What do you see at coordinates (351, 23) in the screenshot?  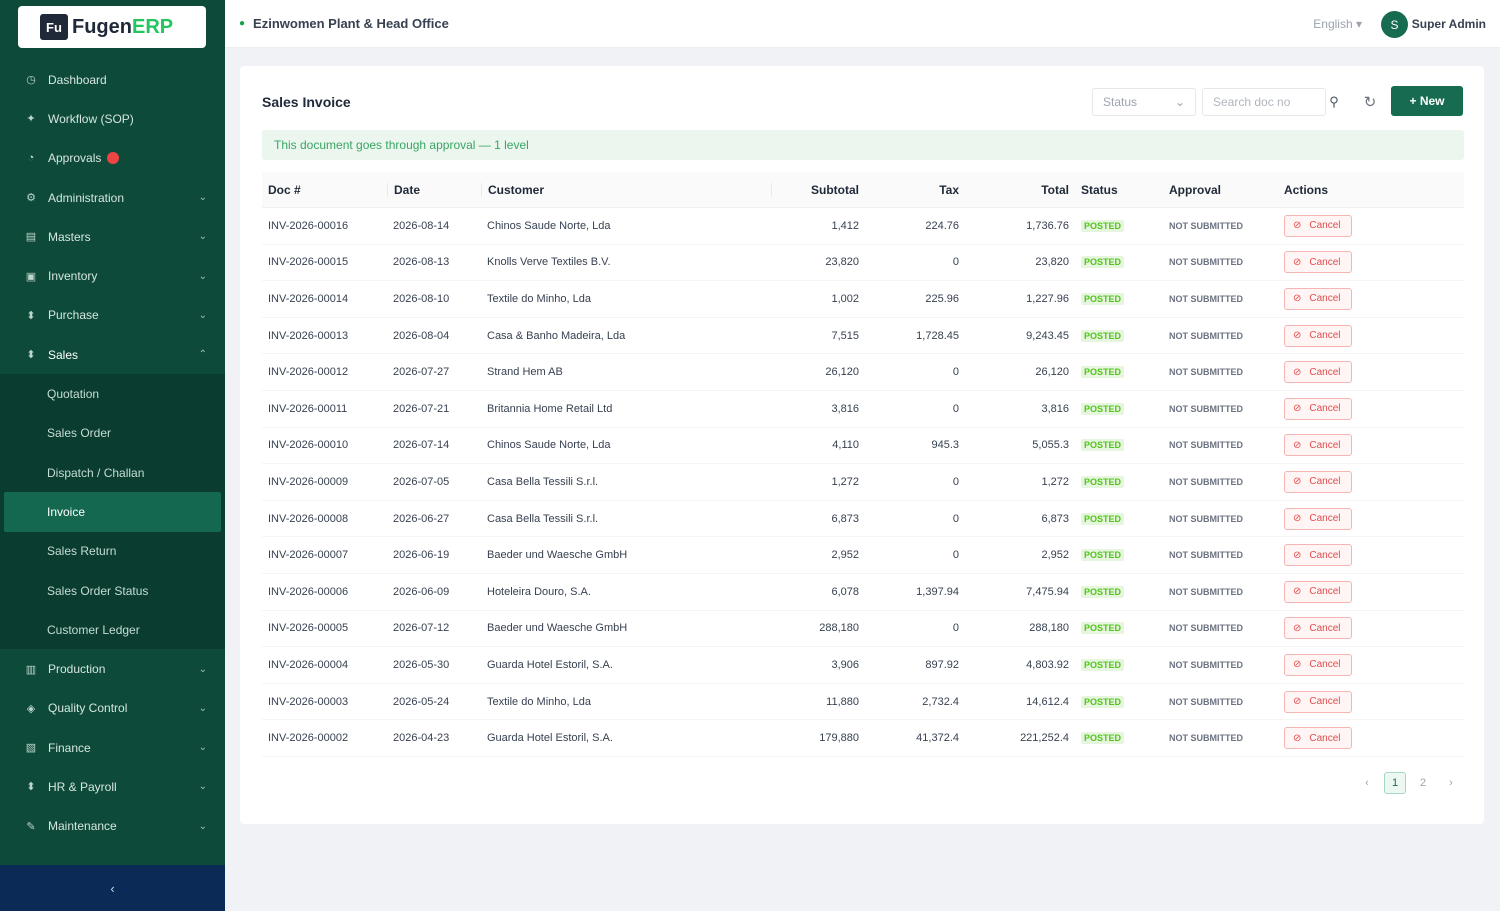 I see `breadcrumb: Ezinwomen Plant & Head Office` at bounding box center [351, 23].